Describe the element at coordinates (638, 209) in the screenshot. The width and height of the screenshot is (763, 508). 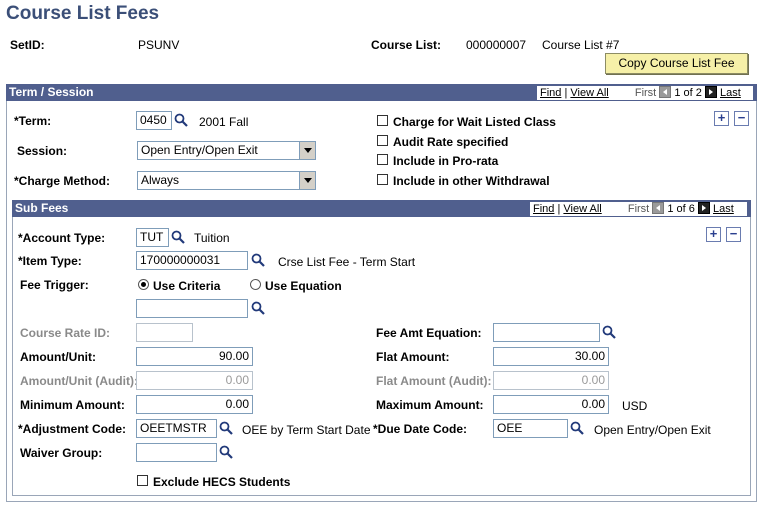
I see `subfee-first-label: First` at that location.